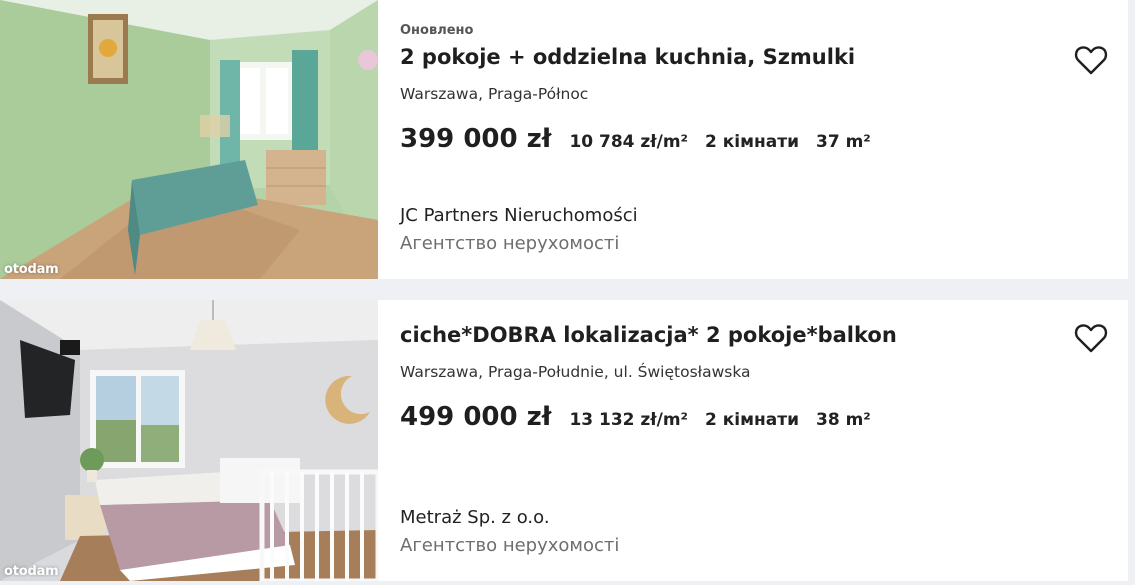 The height and width of the screenshot is (585, 1135). What do you see at coordinates (843, 142) in the screenshot?
I see `area: 37 m²` at bounding box center [843, 142].